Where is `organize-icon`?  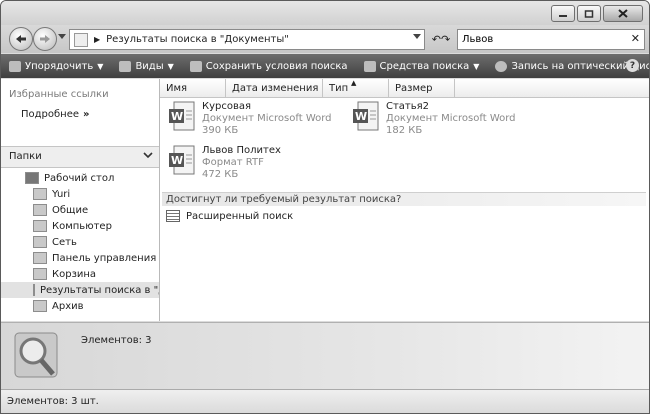
organize-icon is located at coordinates (15, 66).